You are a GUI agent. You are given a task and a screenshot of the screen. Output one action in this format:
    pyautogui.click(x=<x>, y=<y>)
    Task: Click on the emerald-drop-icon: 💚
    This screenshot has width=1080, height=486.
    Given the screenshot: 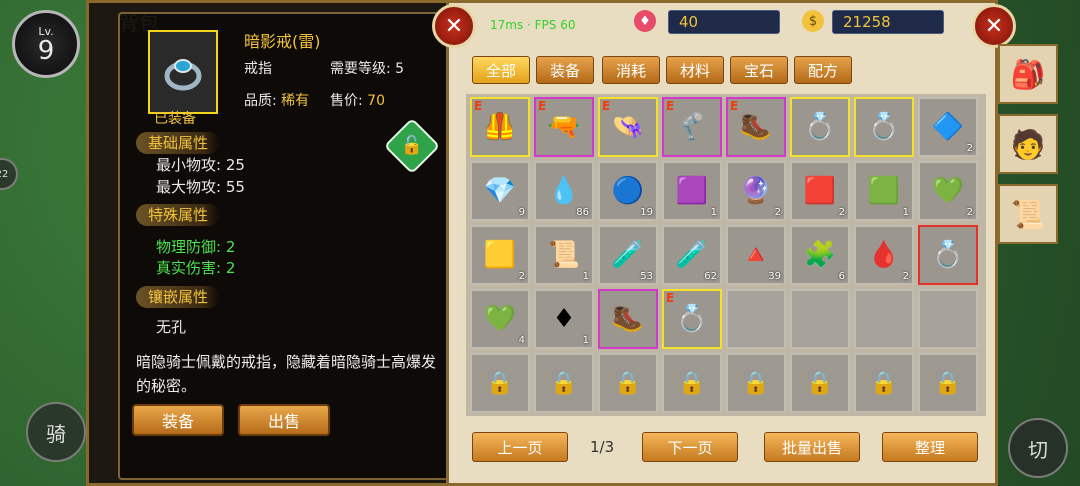 What is the action you would take?
    pyautogui.click(x=500, y=319)
    